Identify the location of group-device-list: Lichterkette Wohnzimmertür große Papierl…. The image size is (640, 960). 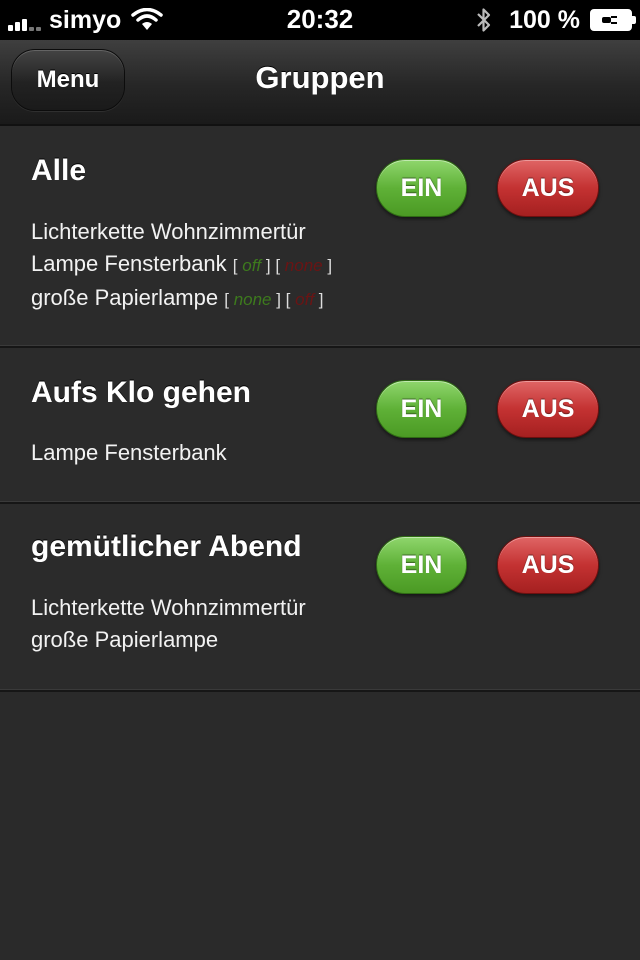
(168, 624).